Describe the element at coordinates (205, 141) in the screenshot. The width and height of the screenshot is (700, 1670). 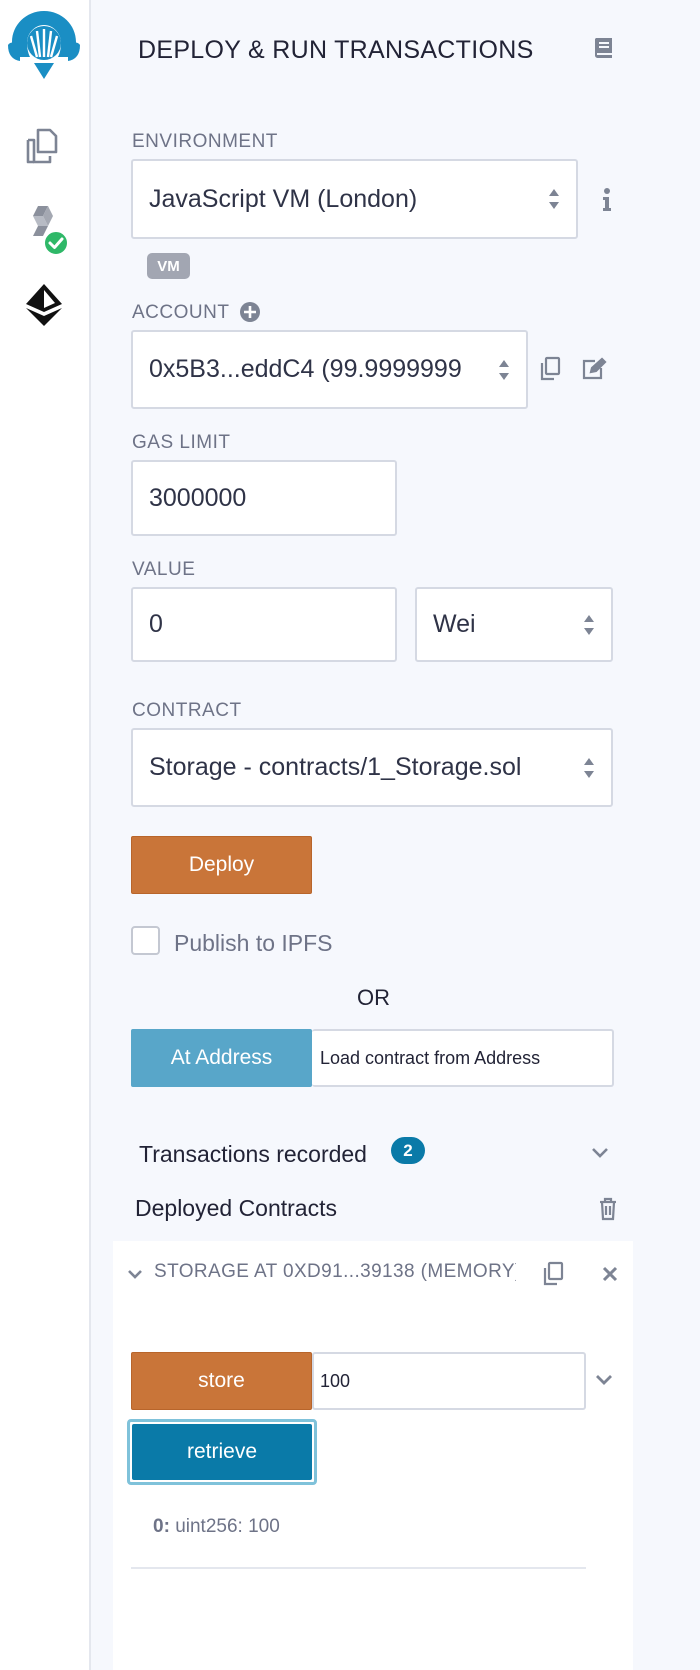
I see `environment-label: ENVIRONMENT` at that location.